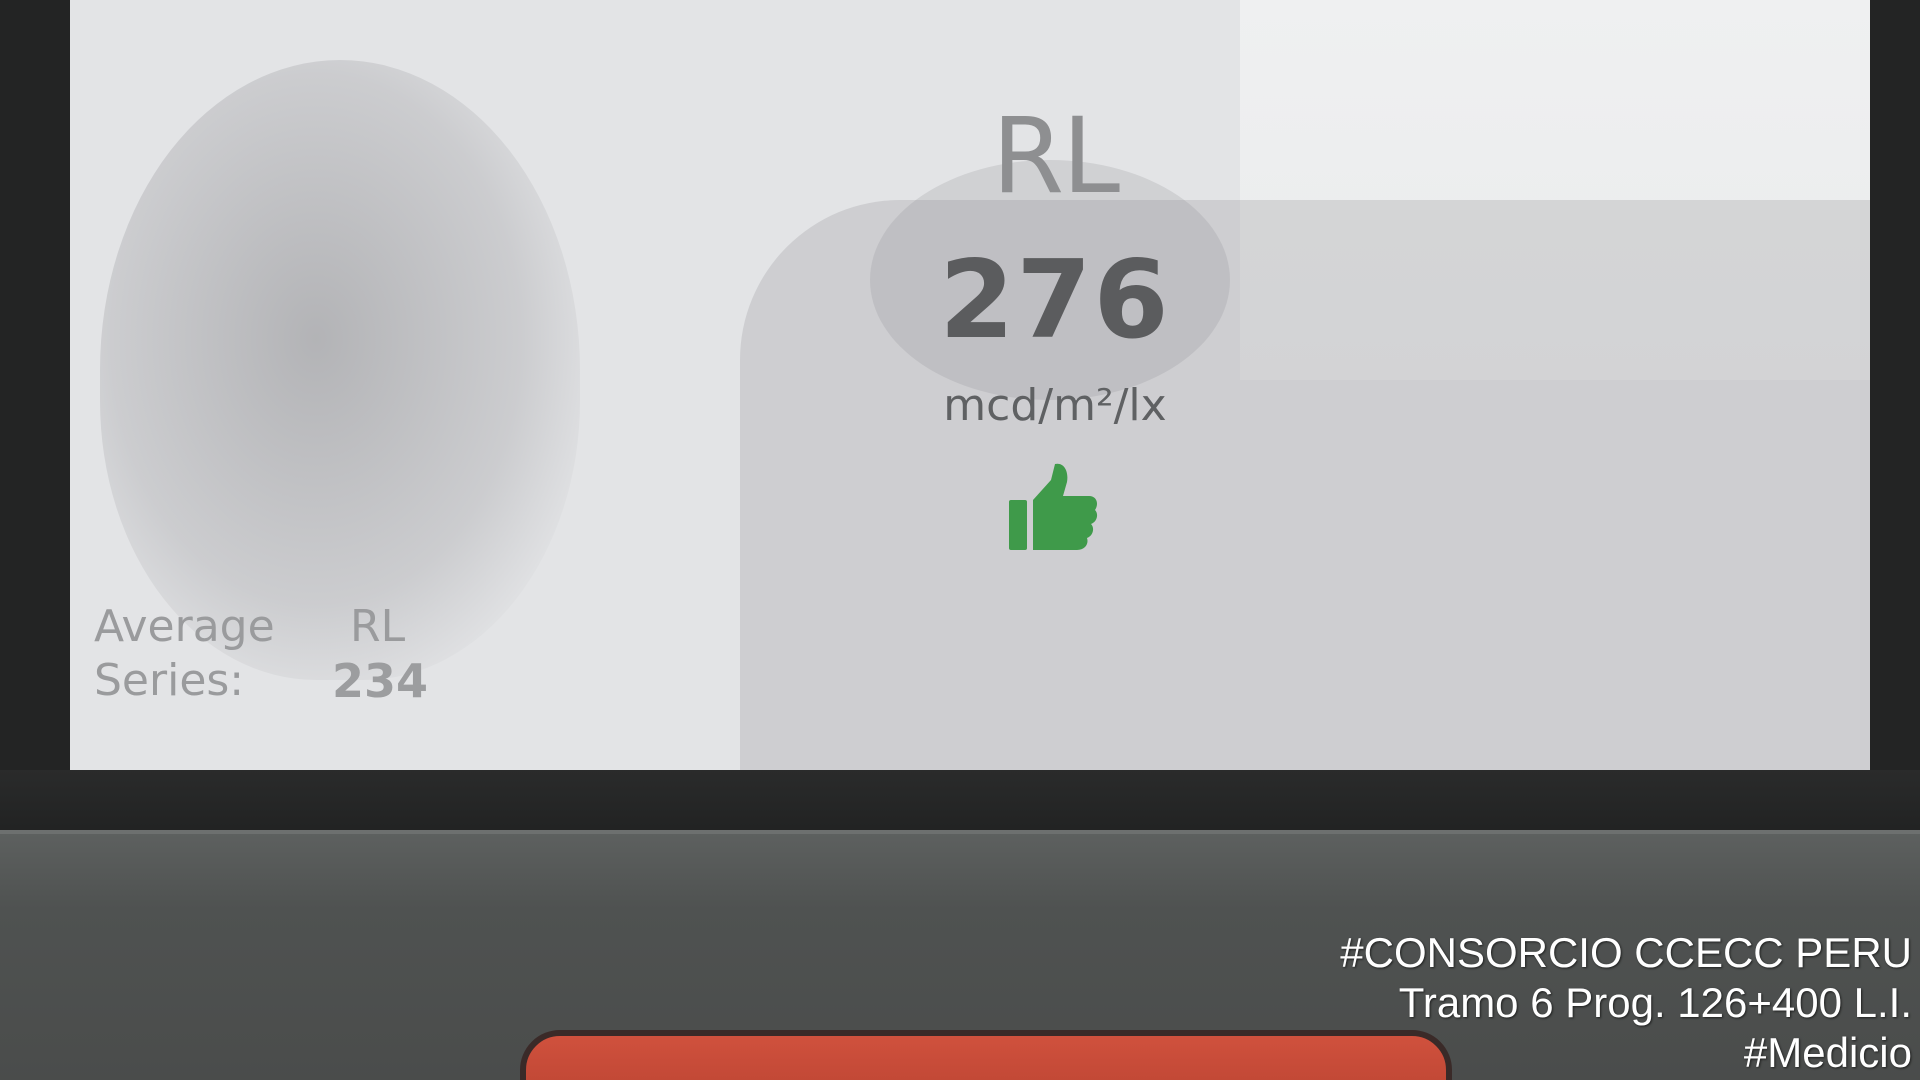 The image size is (1920, 1080). I want to click on watermark-line1: #CONSORCIO CCECC PERU, so click(1626, 952).